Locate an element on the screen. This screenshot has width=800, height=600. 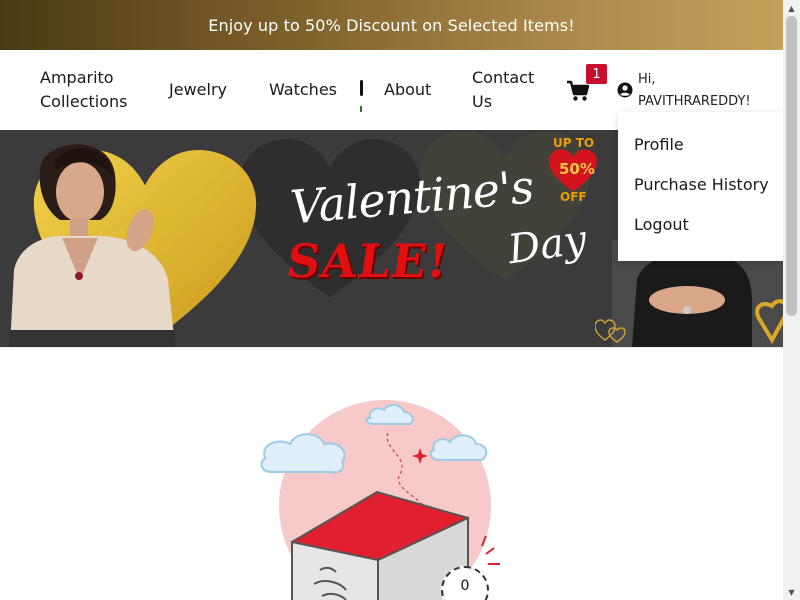
hero-percent: 50% is located at coordinates (577, 169).